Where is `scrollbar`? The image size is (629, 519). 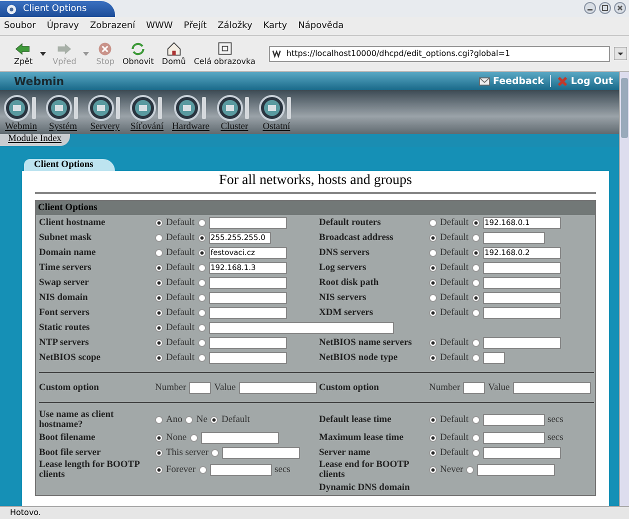
scrollbar is located at coordinates (624, 289).